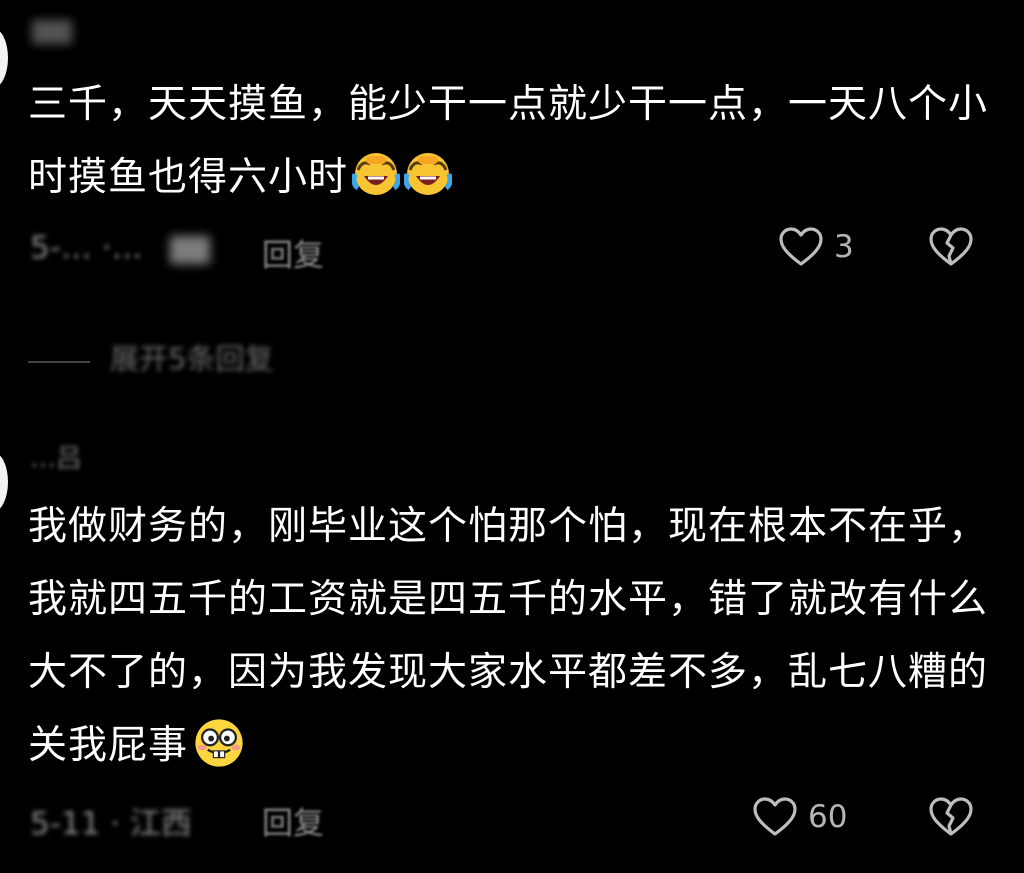 This screenshot has height=873, width=1024. I want to click on buck-teeth-emoji-icon, so click(219, 743).